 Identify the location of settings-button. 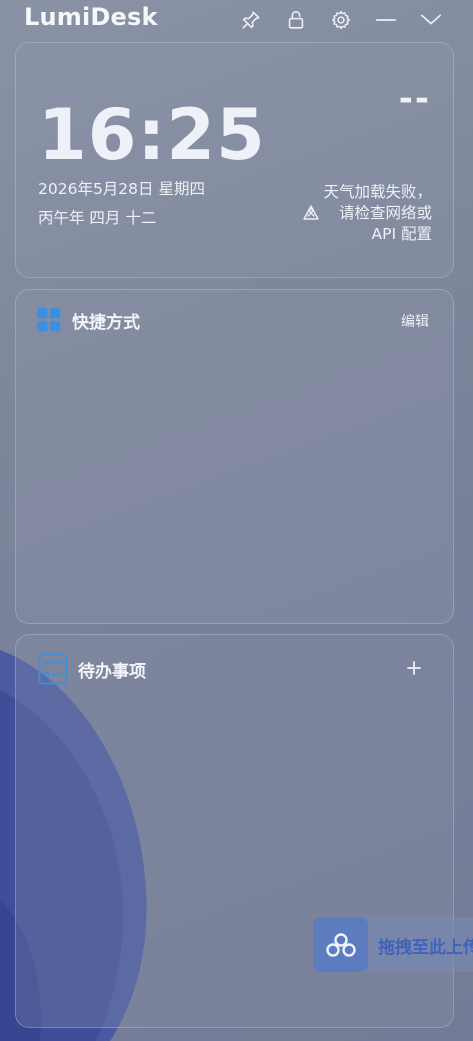
(341, 20).